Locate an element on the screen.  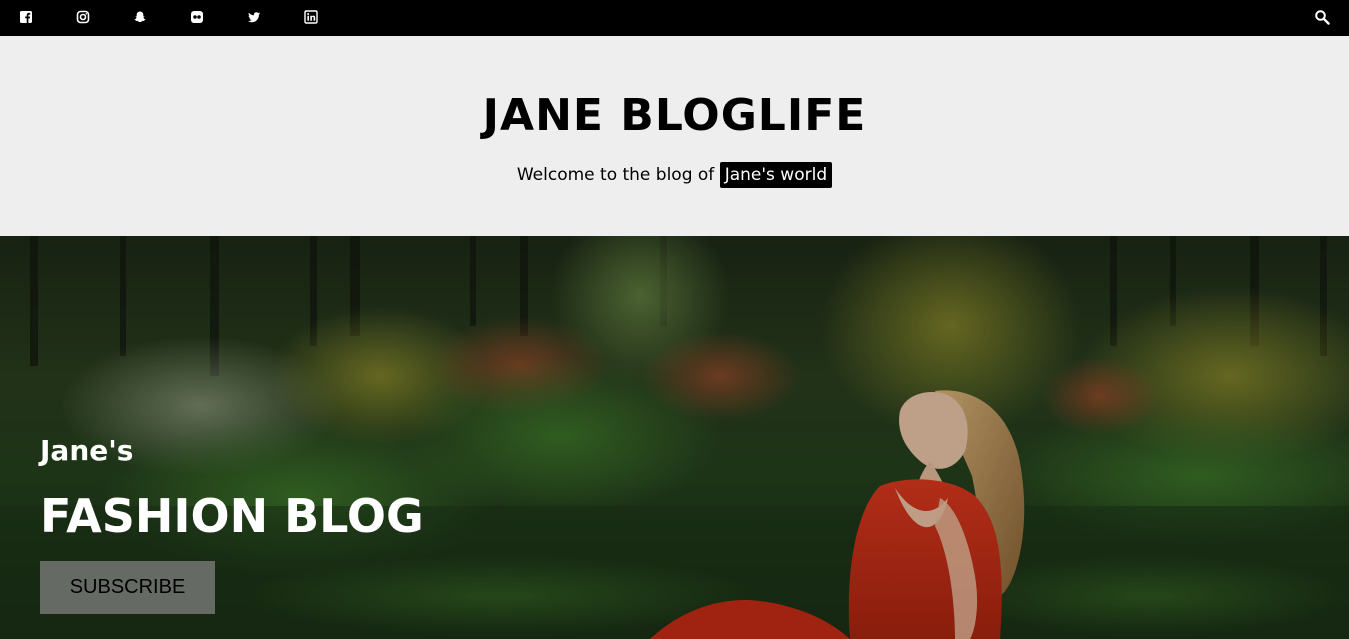
facebook-icon is located at coordinates (26, 17).